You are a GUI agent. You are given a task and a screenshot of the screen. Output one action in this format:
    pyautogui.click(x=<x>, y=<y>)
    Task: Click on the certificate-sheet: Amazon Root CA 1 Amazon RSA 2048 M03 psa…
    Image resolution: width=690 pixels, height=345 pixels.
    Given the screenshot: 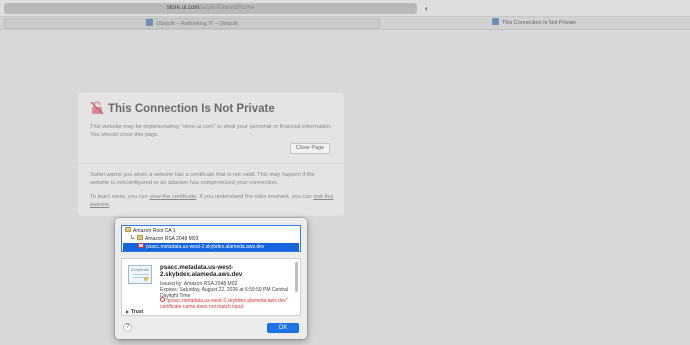 What is the action you would take?
    pyautogui.click(x=211, y=278)
    